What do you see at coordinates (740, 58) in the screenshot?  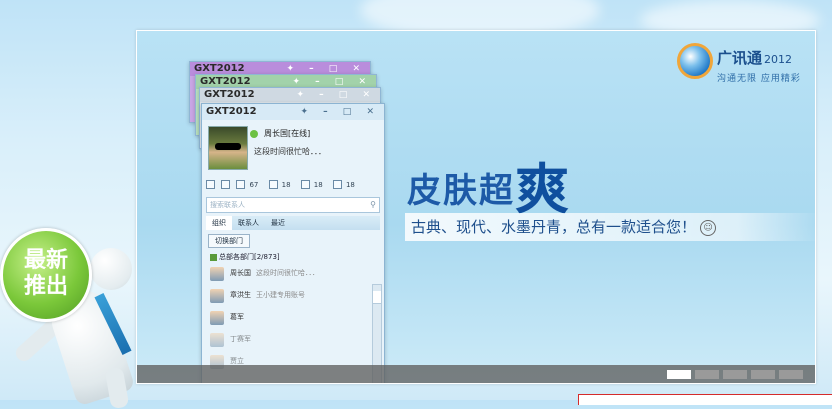 I see `brand-name: 广讯通` at bounding box center [740, 58].